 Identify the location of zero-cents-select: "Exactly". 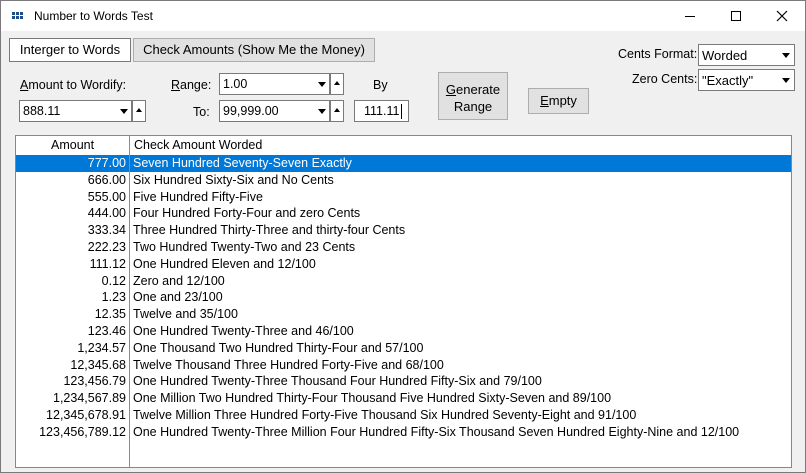
(746, 80).